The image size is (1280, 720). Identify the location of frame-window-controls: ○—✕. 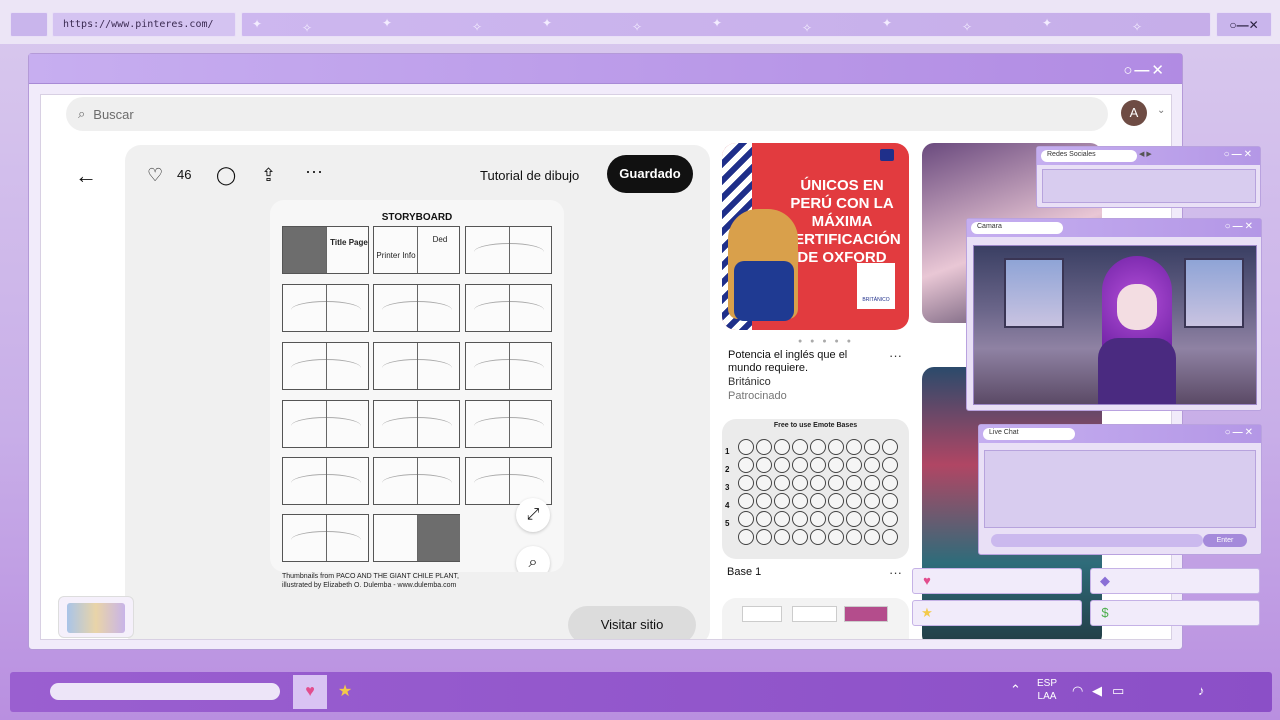
(1244, 24).